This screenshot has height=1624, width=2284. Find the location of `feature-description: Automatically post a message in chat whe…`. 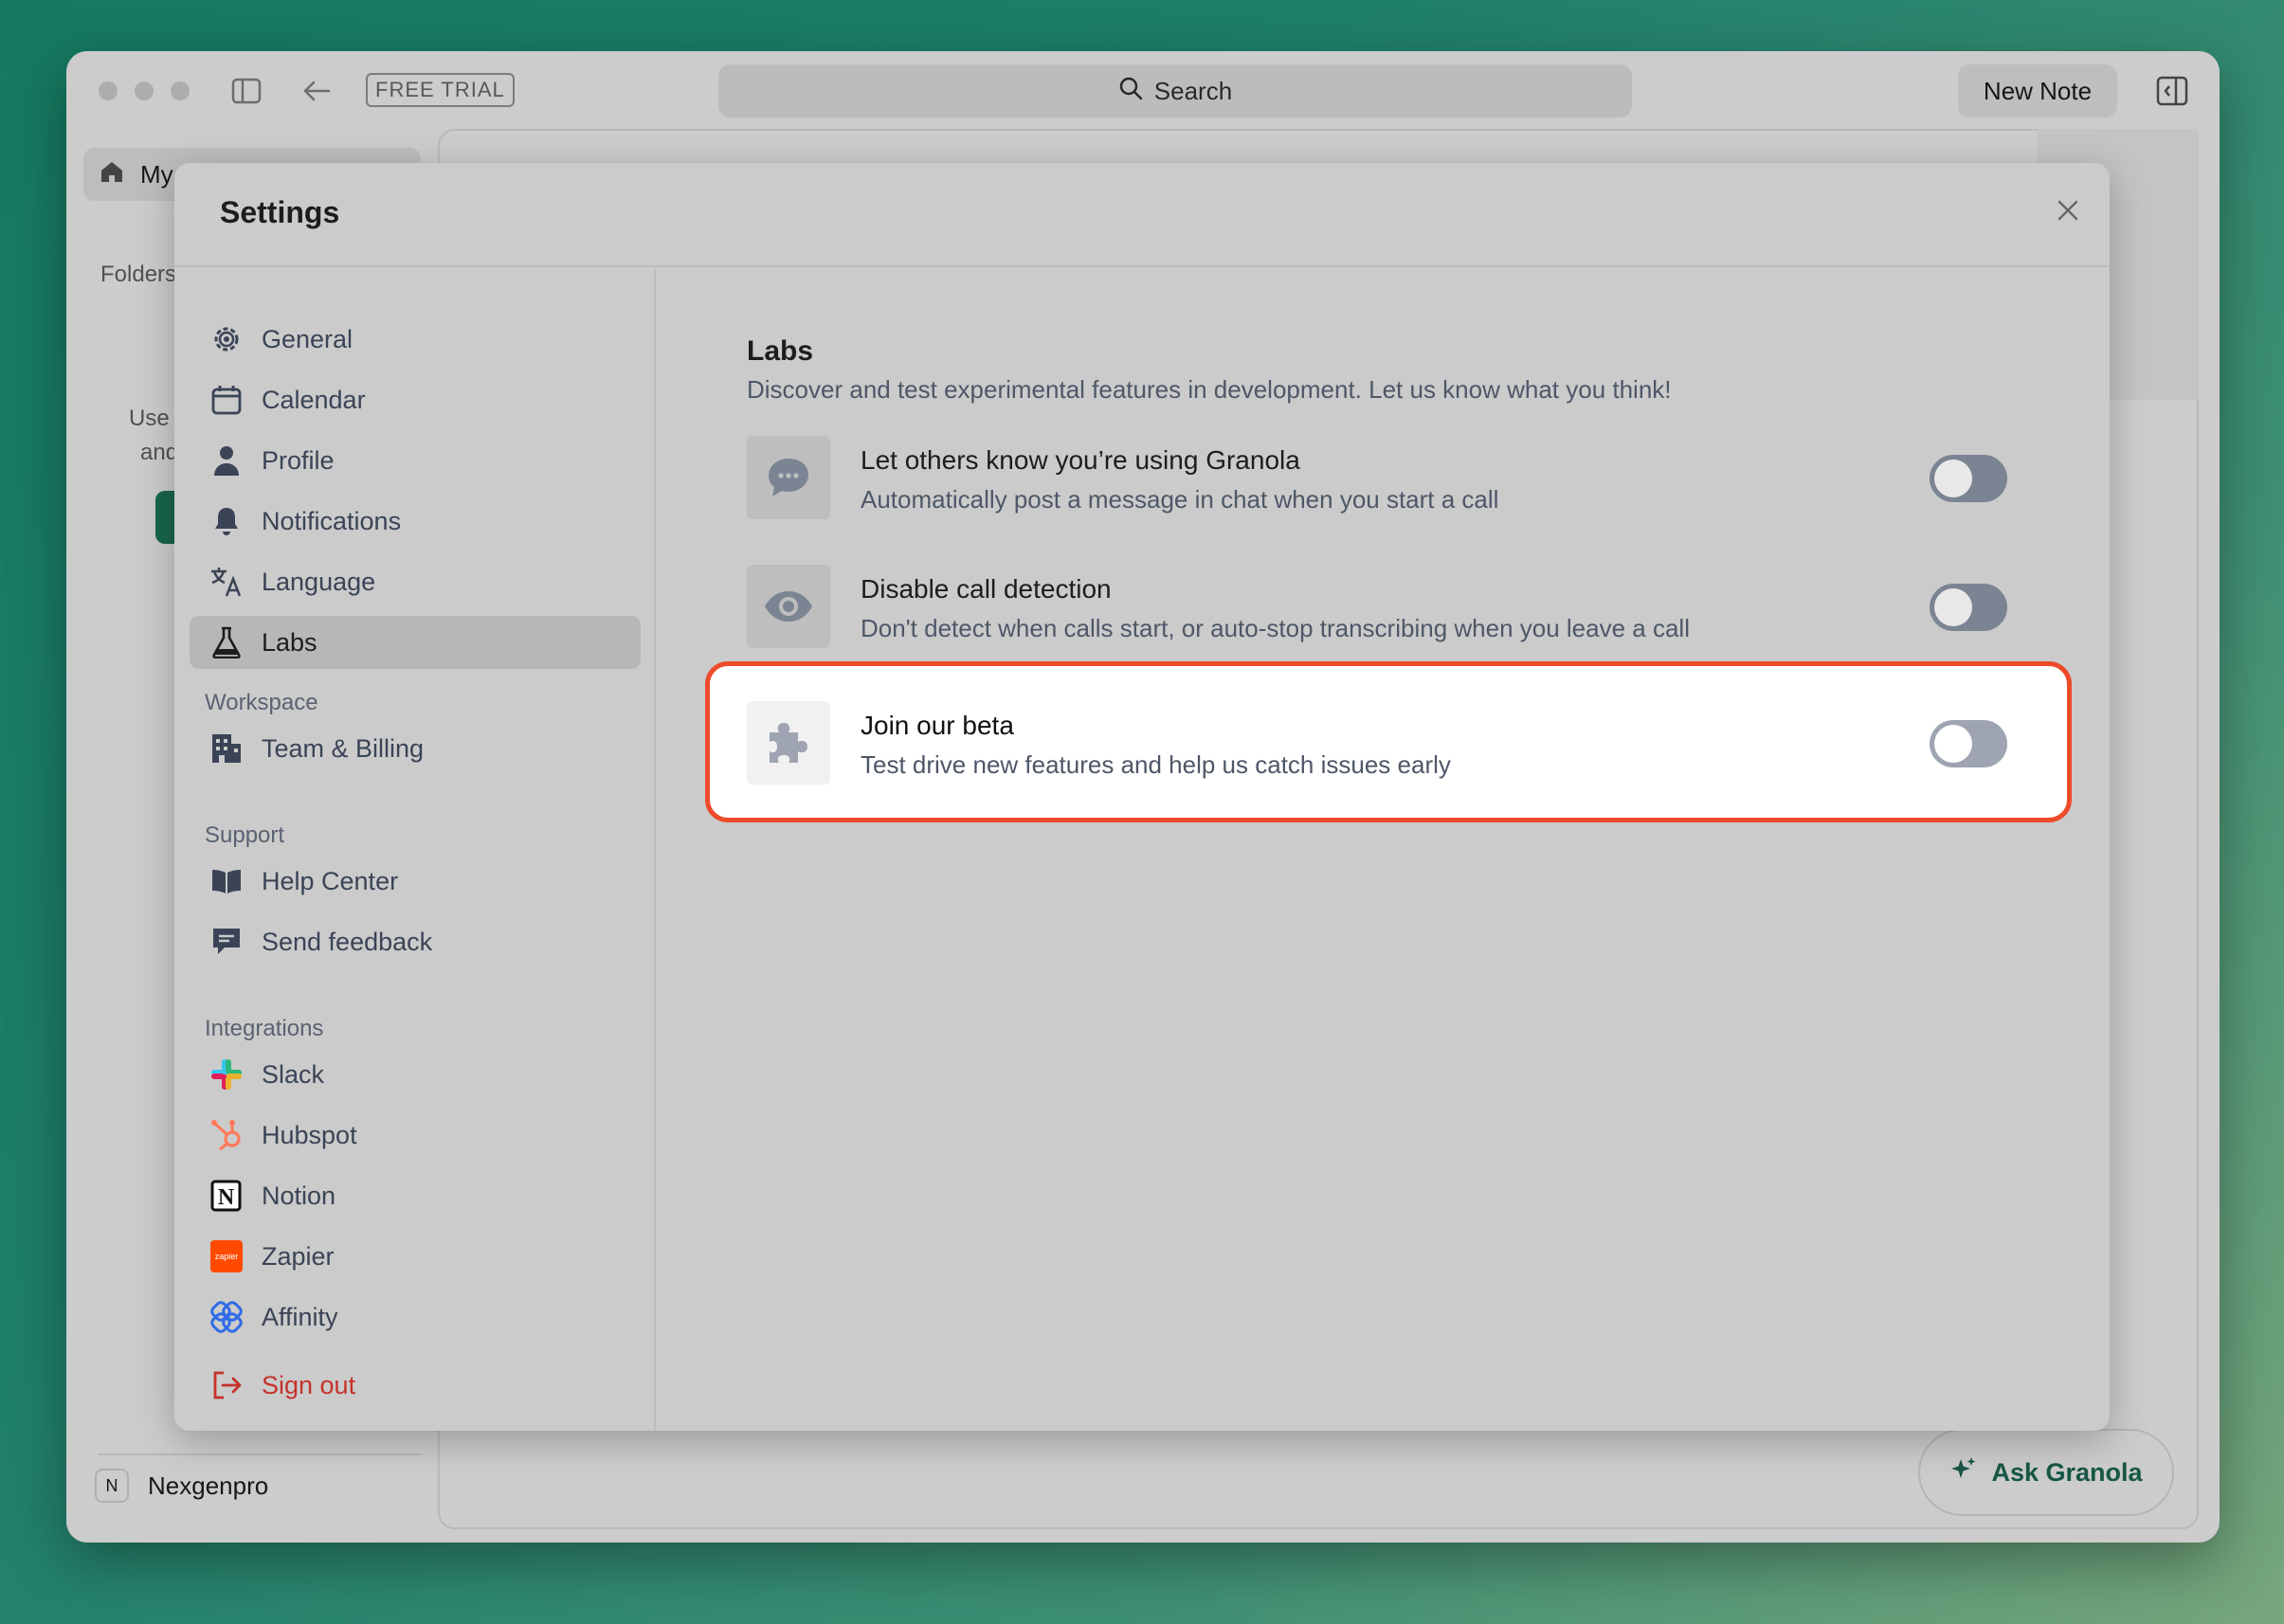

feature-description: Automatically post a message in chat whe… is located at coordinates (1180, 500).